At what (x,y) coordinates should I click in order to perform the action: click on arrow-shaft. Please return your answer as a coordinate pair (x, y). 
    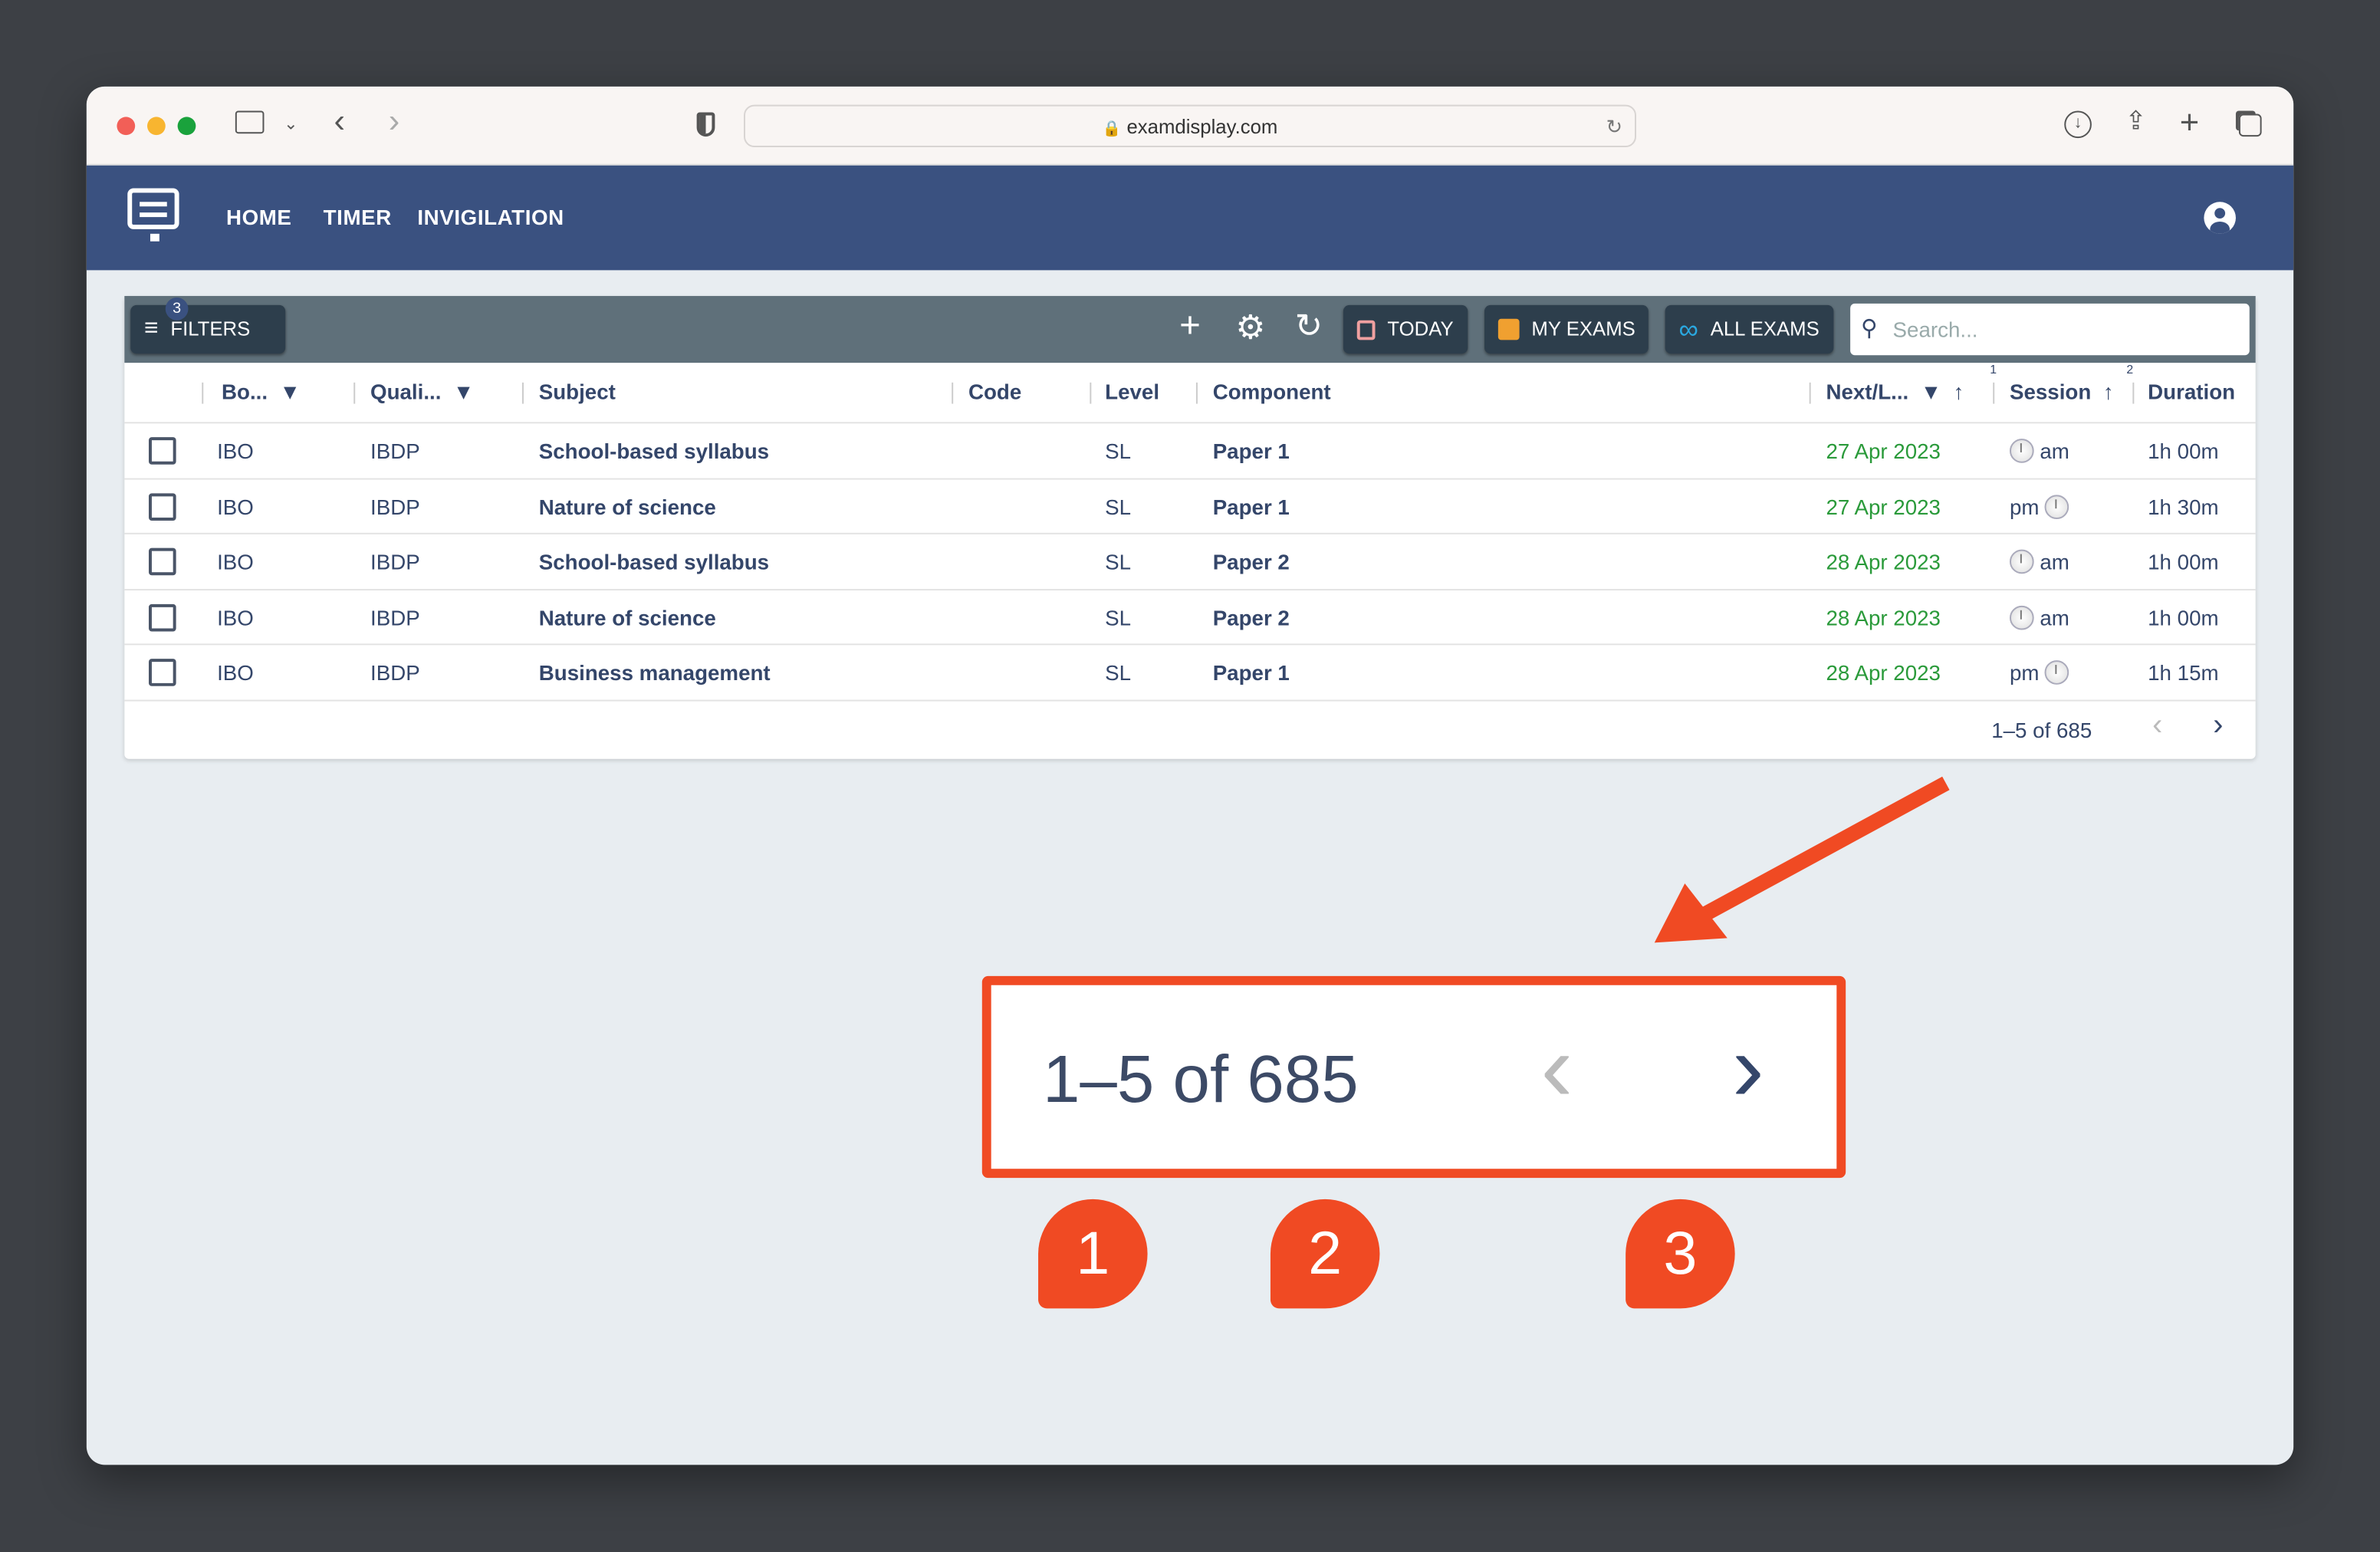
    Looking at the image, I should click on (1823, 850).